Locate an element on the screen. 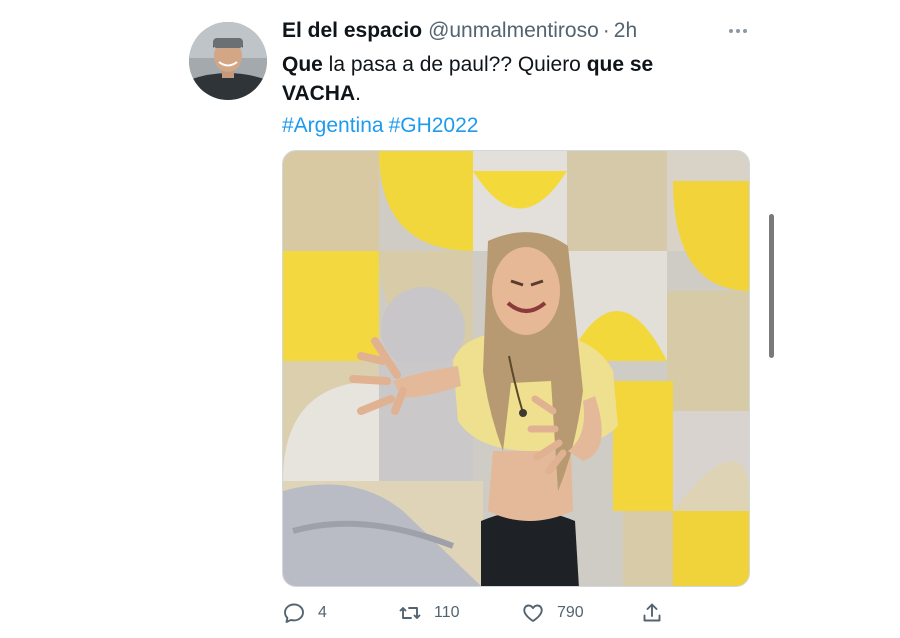 This screenshot has width=900, height=638. text-bold-3: VACHA is located at coordinates (319, 93).